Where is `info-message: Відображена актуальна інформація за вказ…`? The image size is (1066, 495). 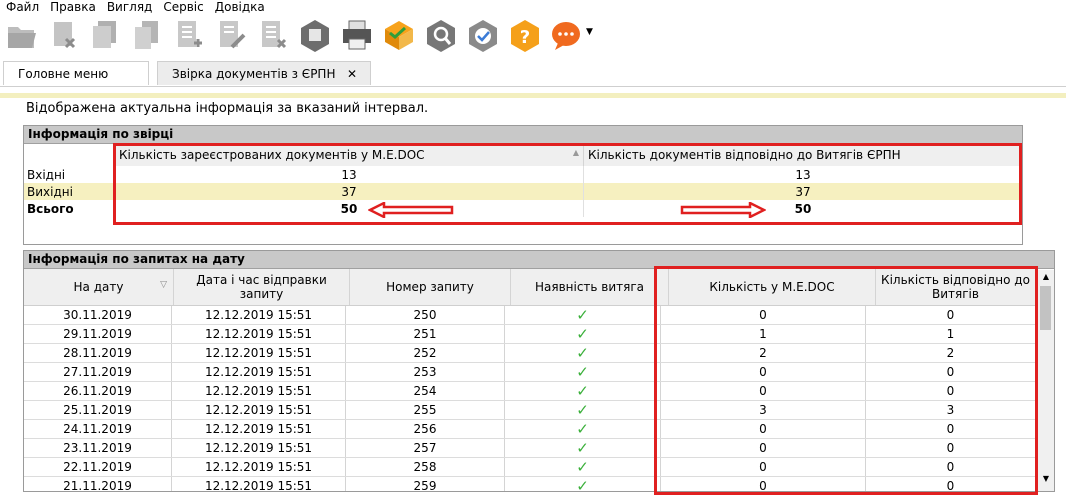 info-message: Відображена актуальна інформація за вказ… is located at coordinates (227, 108).